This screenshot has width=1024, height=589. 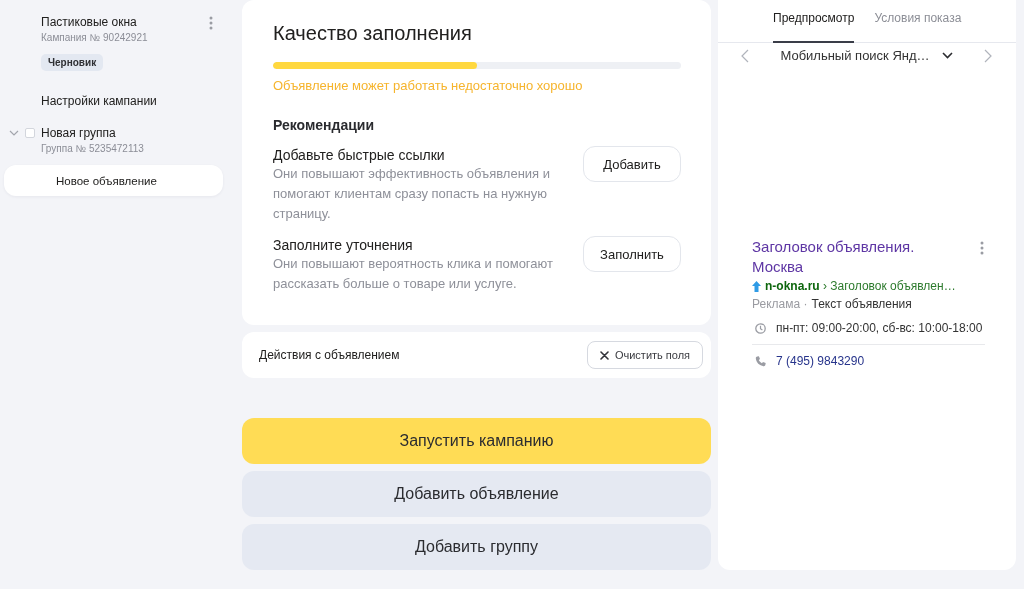 What do you see at coordinates (988, 55) in the screenshot?
I see `chevron-right-icon` at bounding box center [988, 55].